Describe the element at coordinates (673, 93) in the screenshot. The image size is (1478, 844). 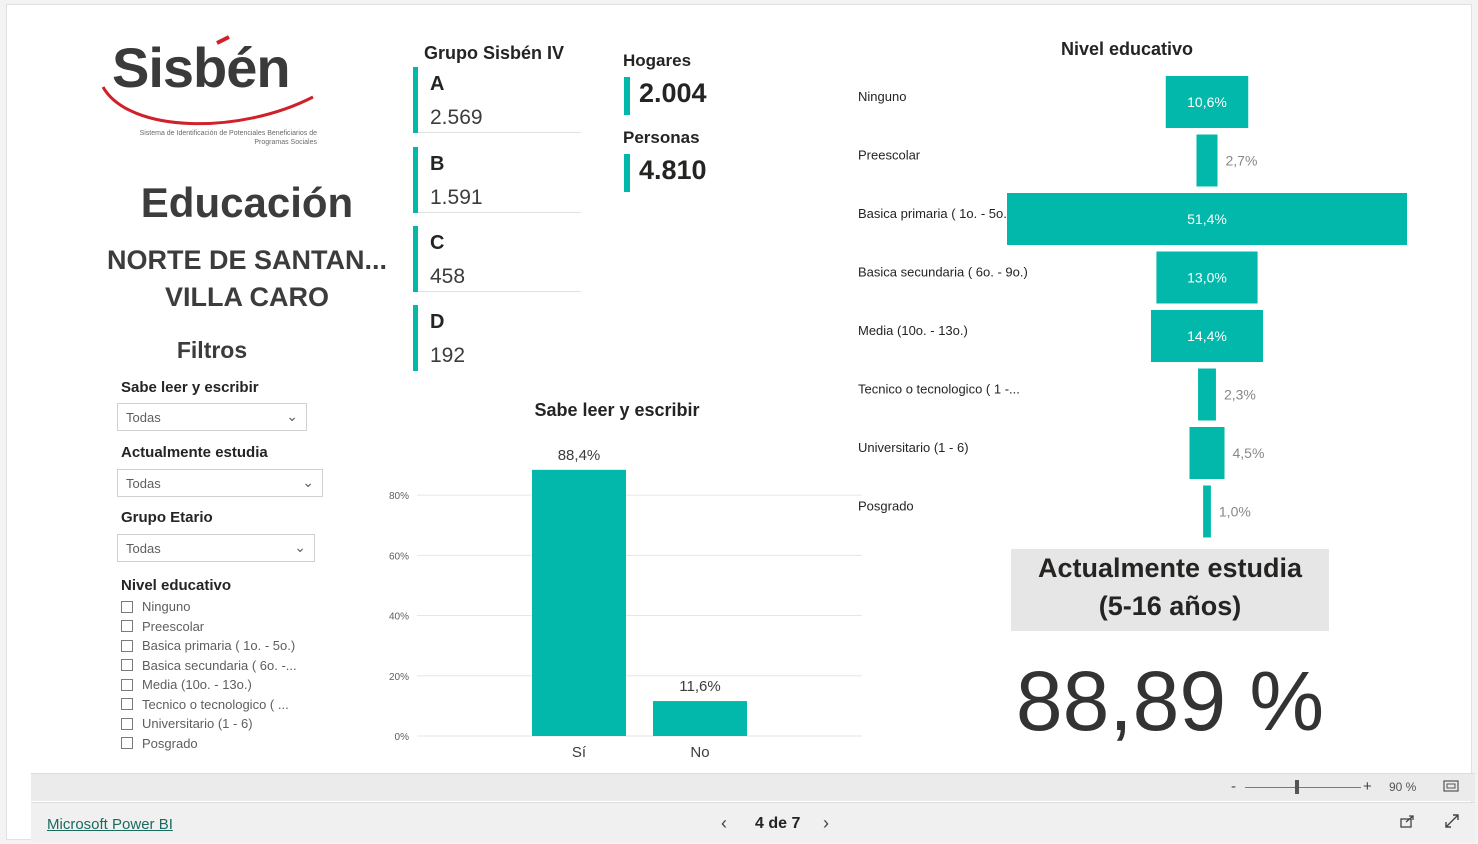
I see `hogares-value: 2.004` at that location.